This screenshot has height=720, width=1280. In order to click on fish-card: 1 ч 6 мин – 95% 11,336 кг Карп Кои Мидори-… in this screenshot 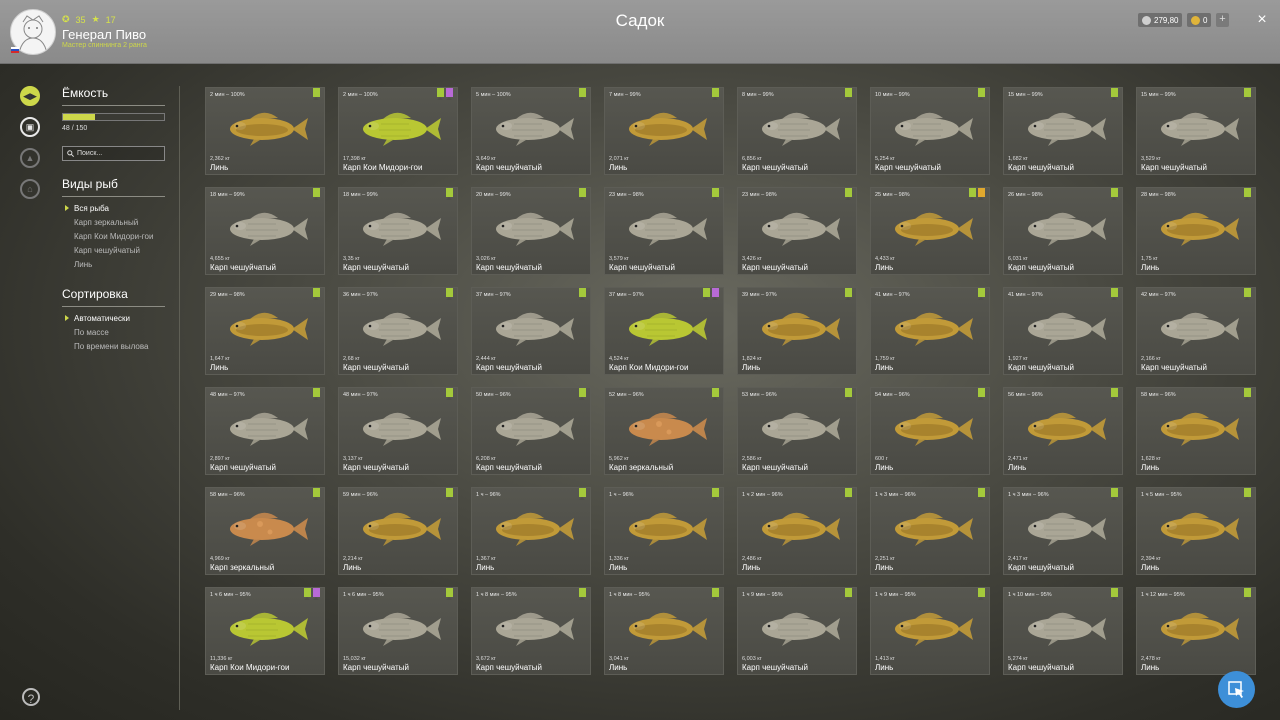, I will do `click(265, 631)`.